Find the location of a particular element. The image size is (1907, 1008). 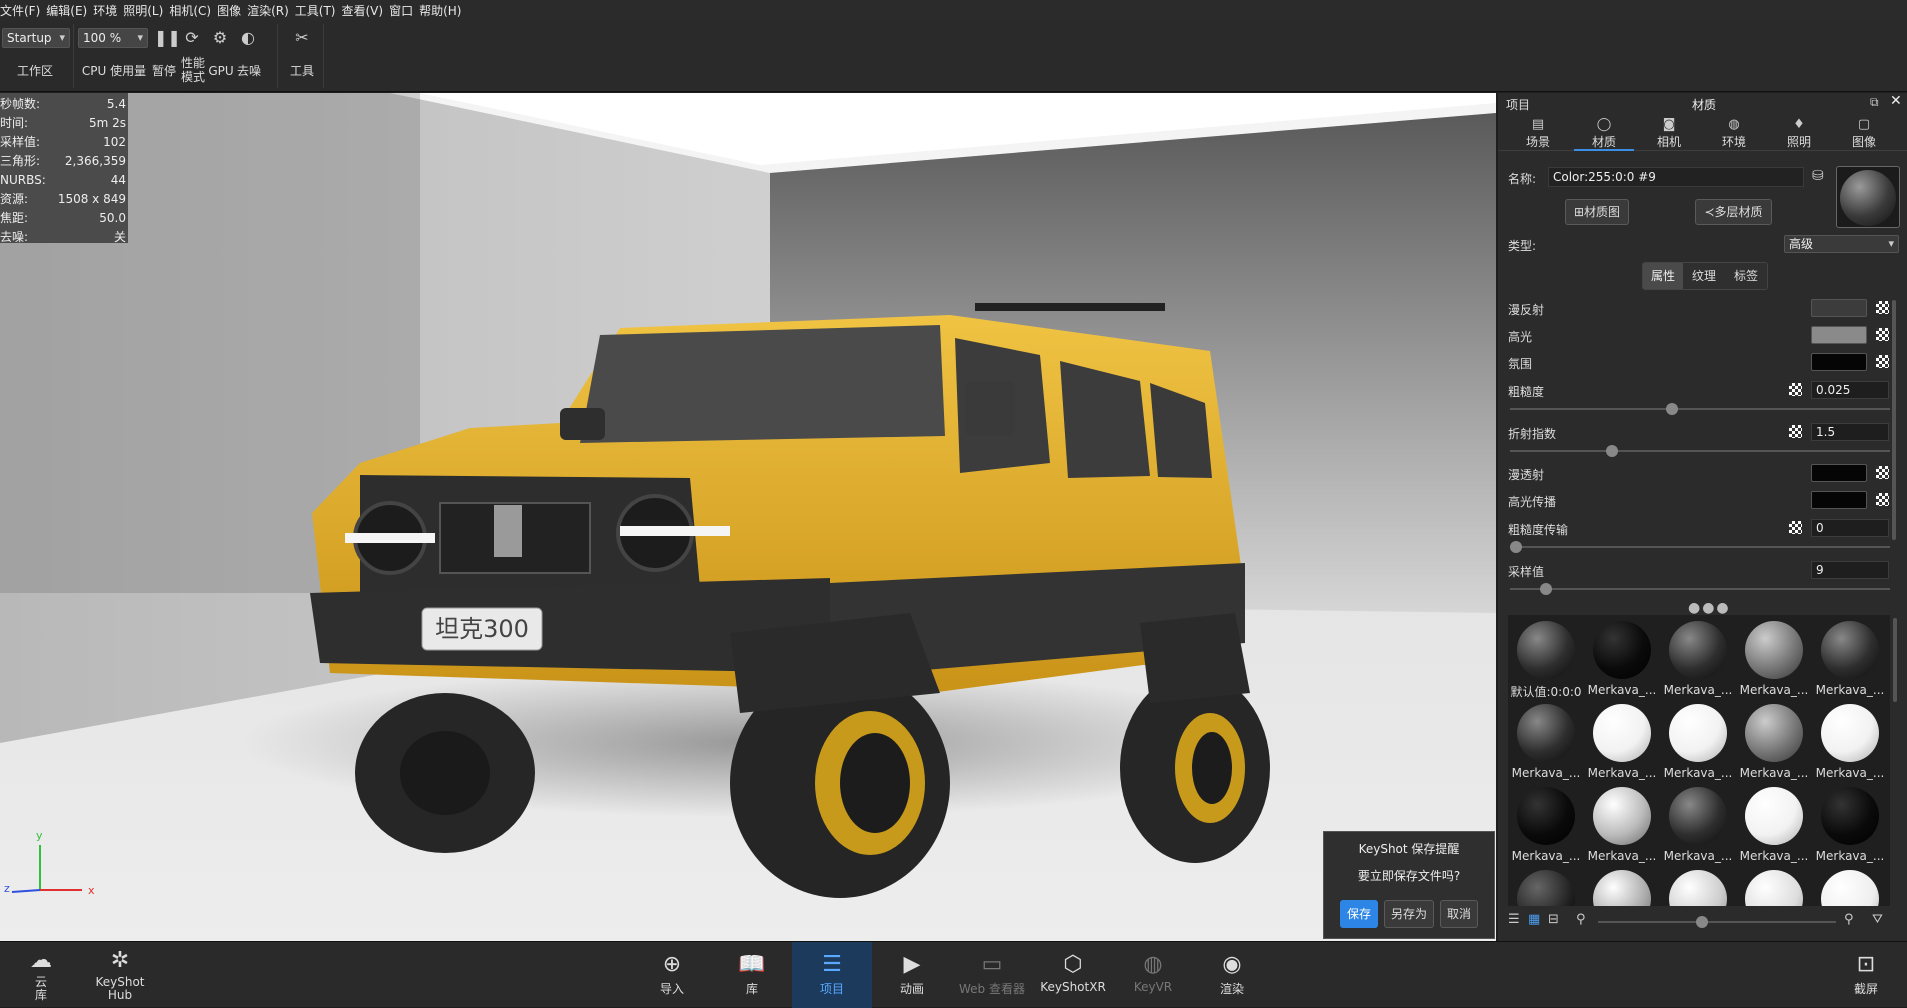

workspace-select: Startup is located at coordinates (36, 38).